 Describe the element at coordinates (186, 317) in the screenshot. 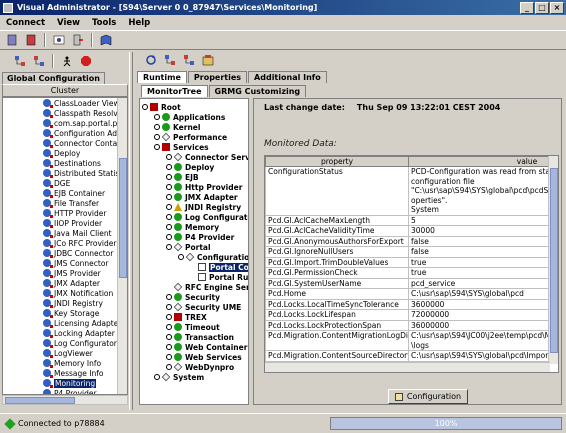

I see `monitor-tree-node: TREX` at that location.